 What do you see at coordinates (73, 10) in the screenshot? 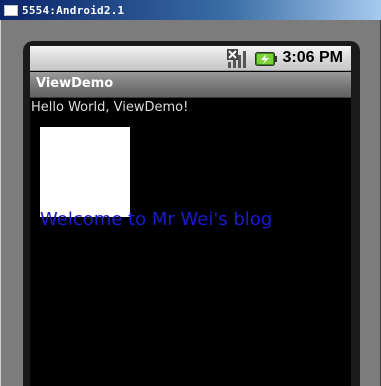
I see `window-title: 5554:Android2.1` at bounding box center [73, 10].